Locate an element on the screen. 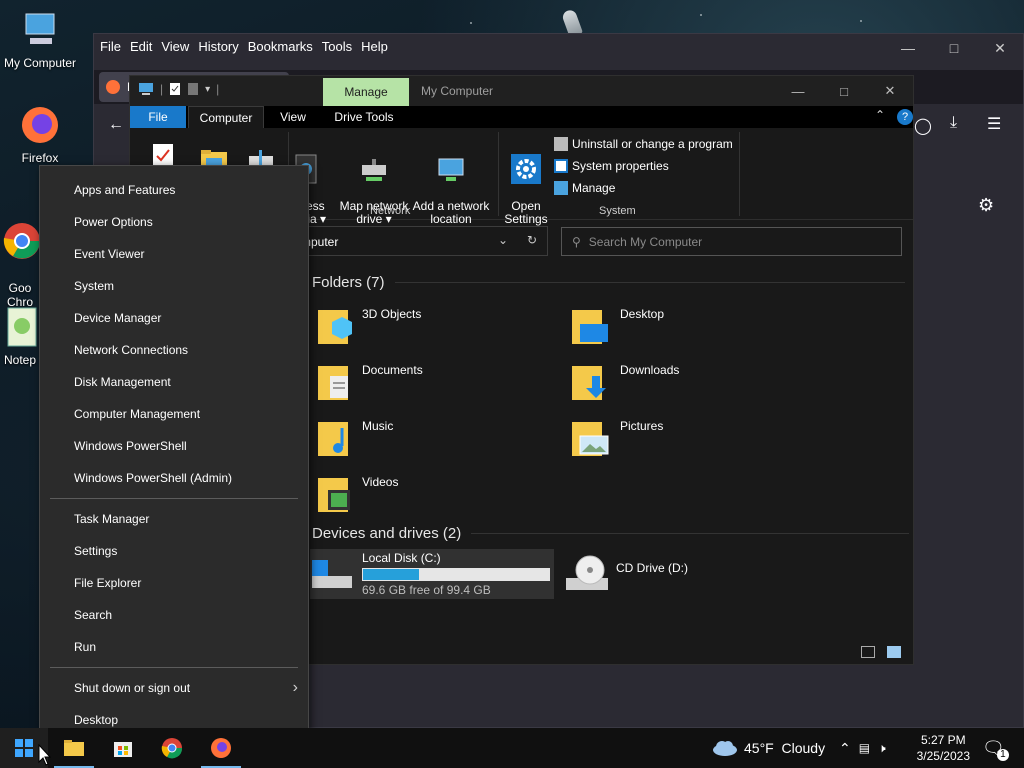 Image resolution: width=1024 pixels, height=768 pixels. chevron-down-icon: ⌄ is located at coordinates (503, 240).